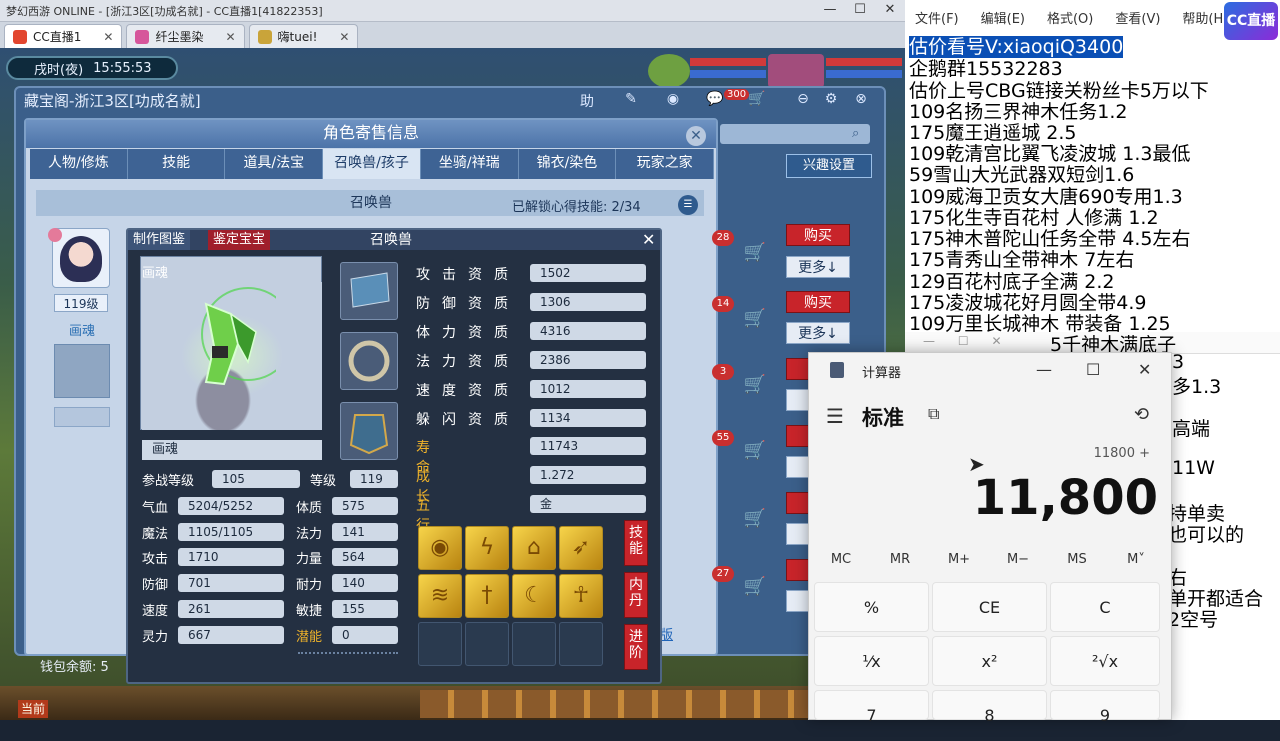  I want to click on attr-label: 体质, so click(309, 508).